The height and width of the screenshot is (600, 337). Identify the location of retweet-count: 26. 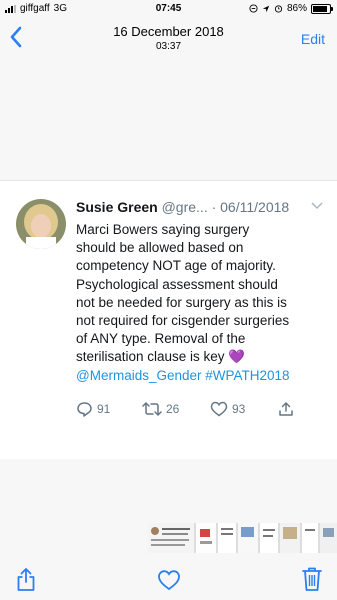
(173, 409).